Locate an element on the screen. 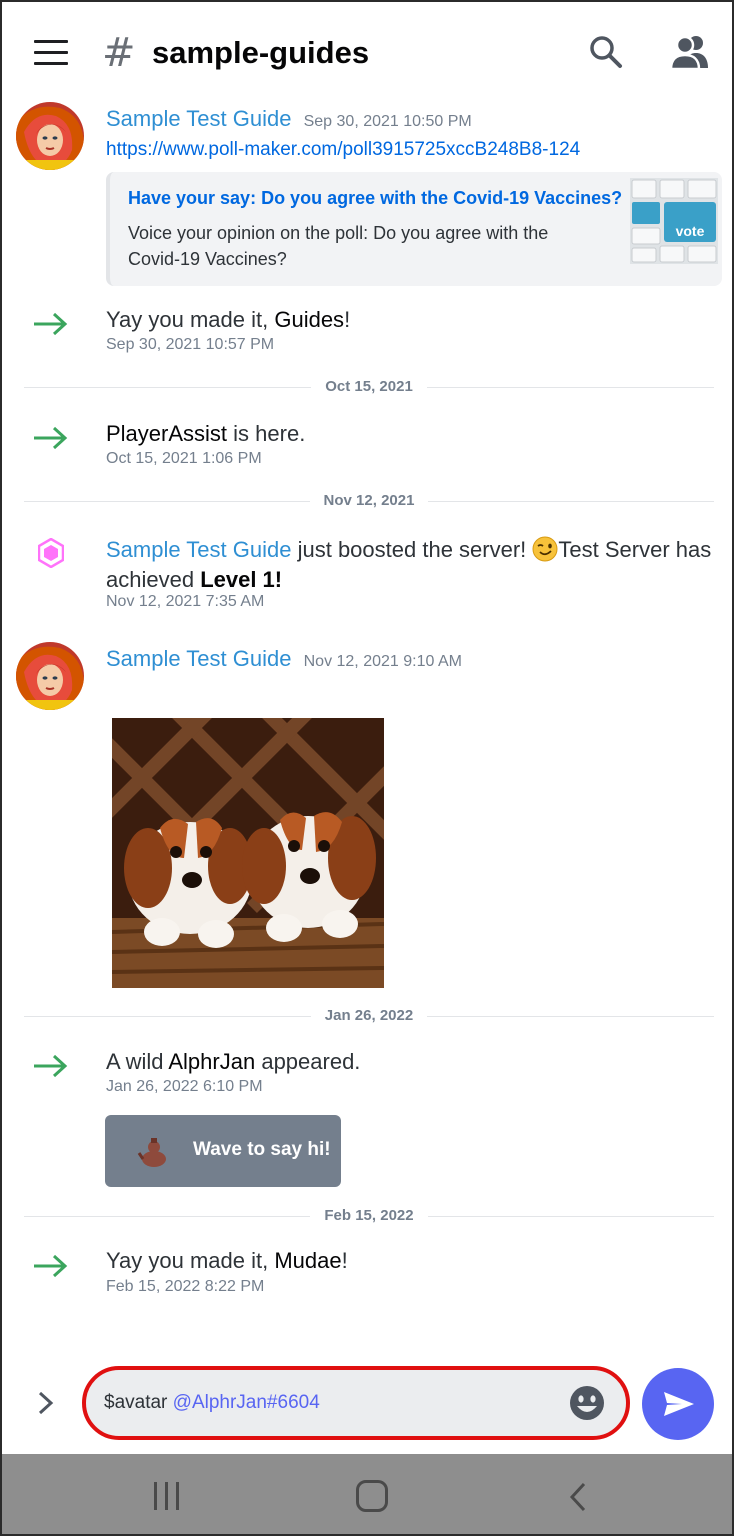  message-author: Sample Test Guide Sep 30, 2021 10:50 PM is located at coordinates (289, 119).